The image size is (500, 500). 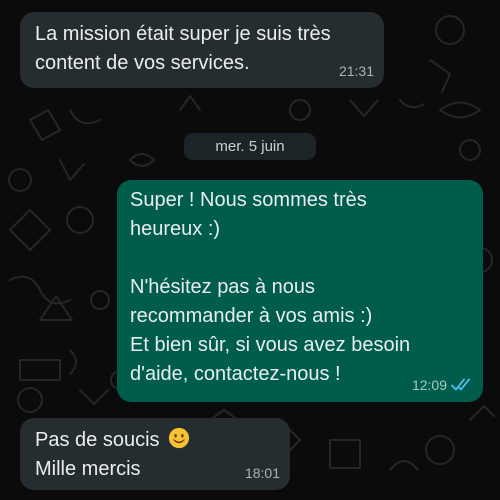 What do you see at coordinates (88, 469) in the screenshot?
I see `message-text-line: Mille mercis` at bounding box center [88, 469].